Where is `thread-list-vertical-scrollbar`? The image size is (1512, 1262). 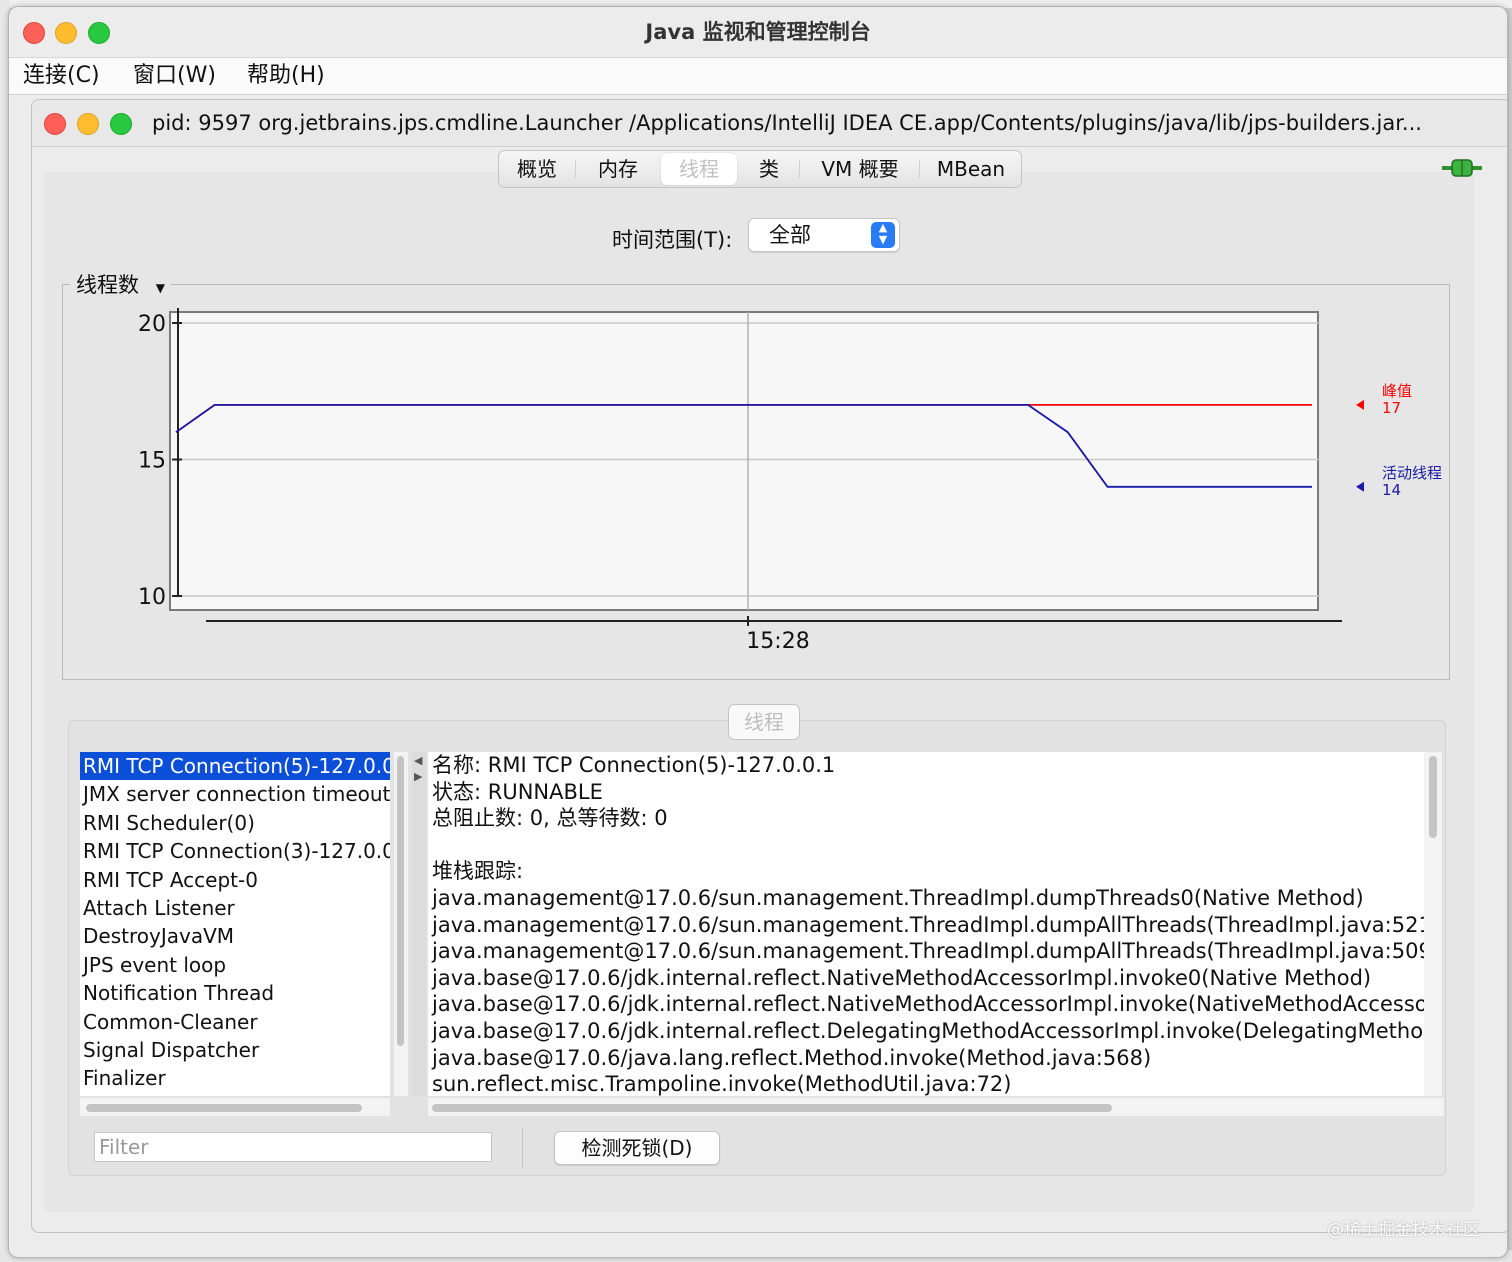 thread-list-vertical-scrollbar is located at coordinates (401, 924).